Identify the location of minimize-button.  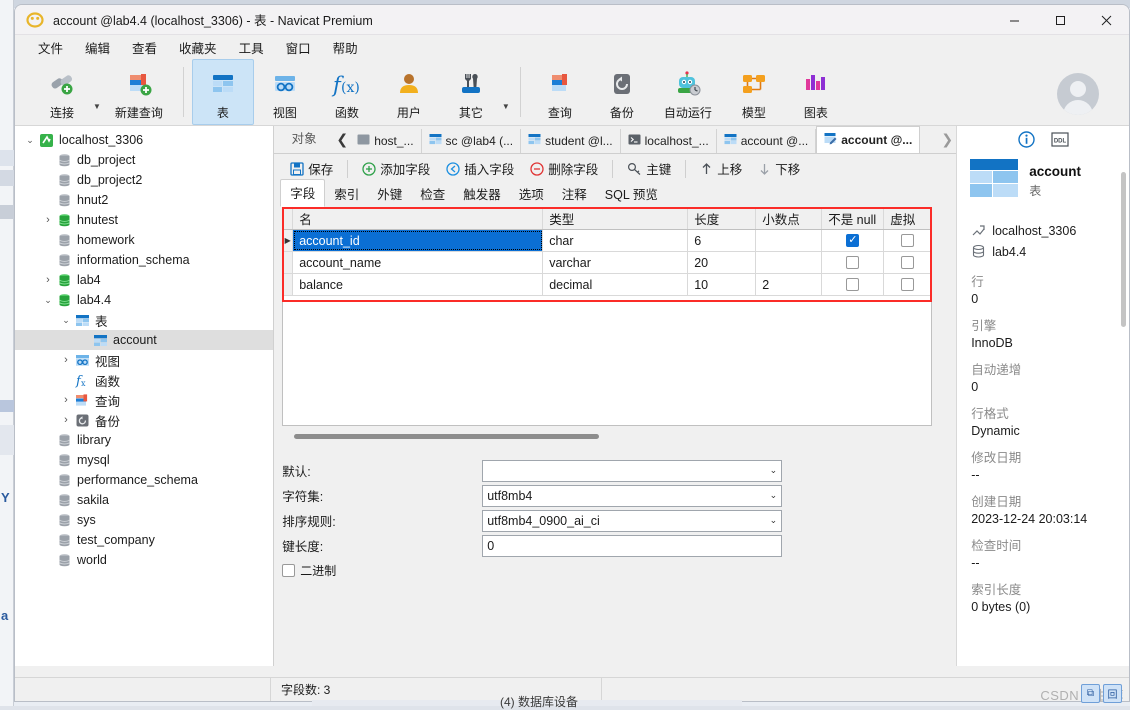
(1014, 20).